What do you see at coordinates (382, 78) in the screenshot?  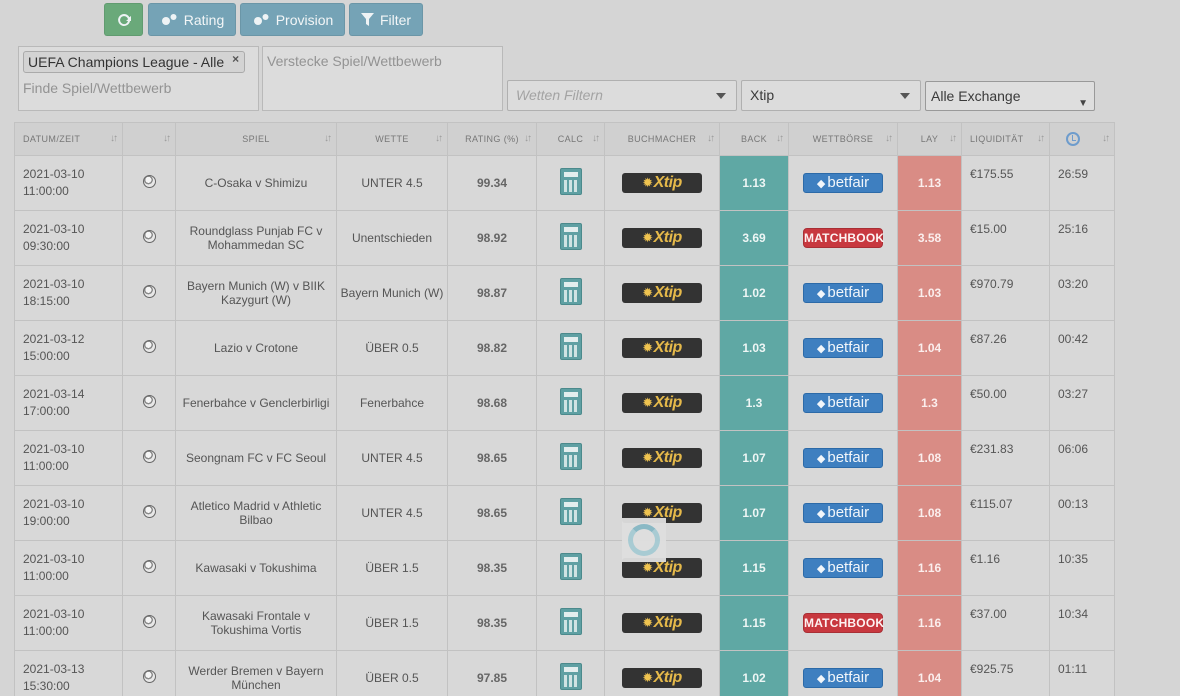 I see `hide-game-box: Verstecke Spiel/Wettbewerb` at bounding box center [382, 78].